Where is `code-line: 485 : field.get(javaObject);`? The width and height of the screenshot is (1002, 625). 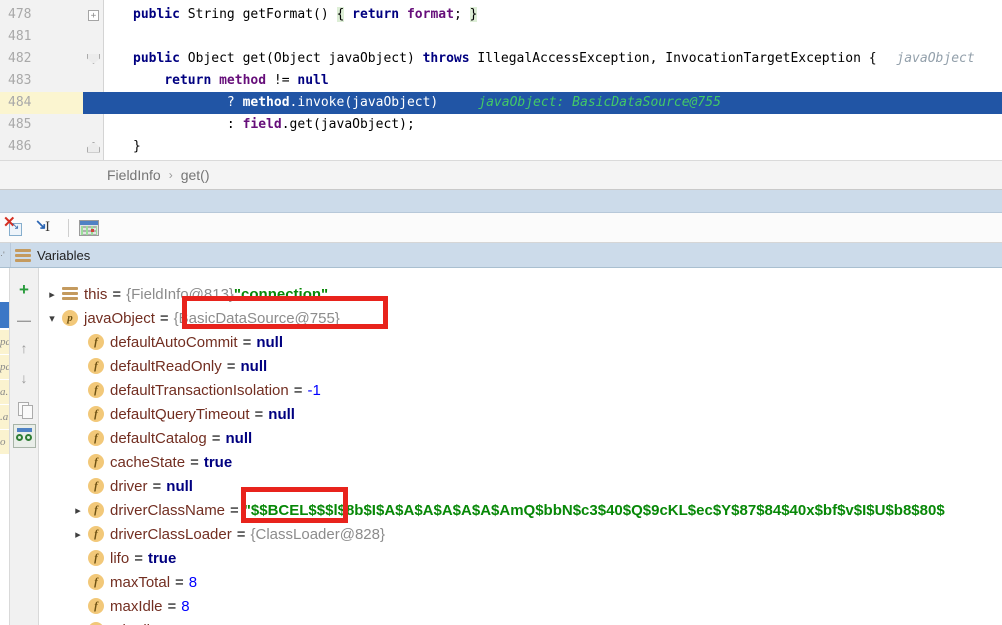
code-line: 485 : field.get(javaObject); is located at coordinates (501, 125).